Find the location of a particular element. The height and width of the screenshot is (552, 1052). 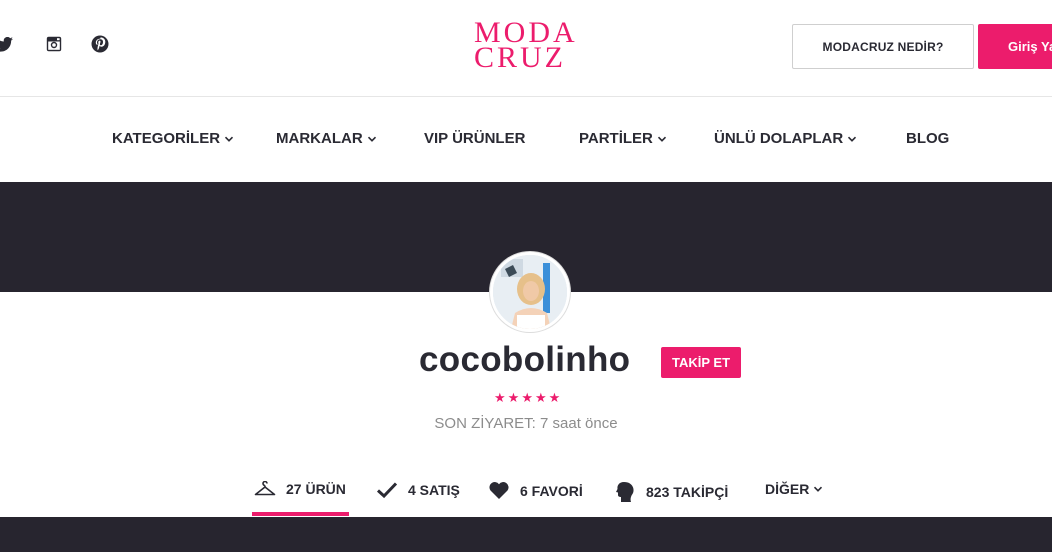

avatar-photo is located at coordinates (530, 292).